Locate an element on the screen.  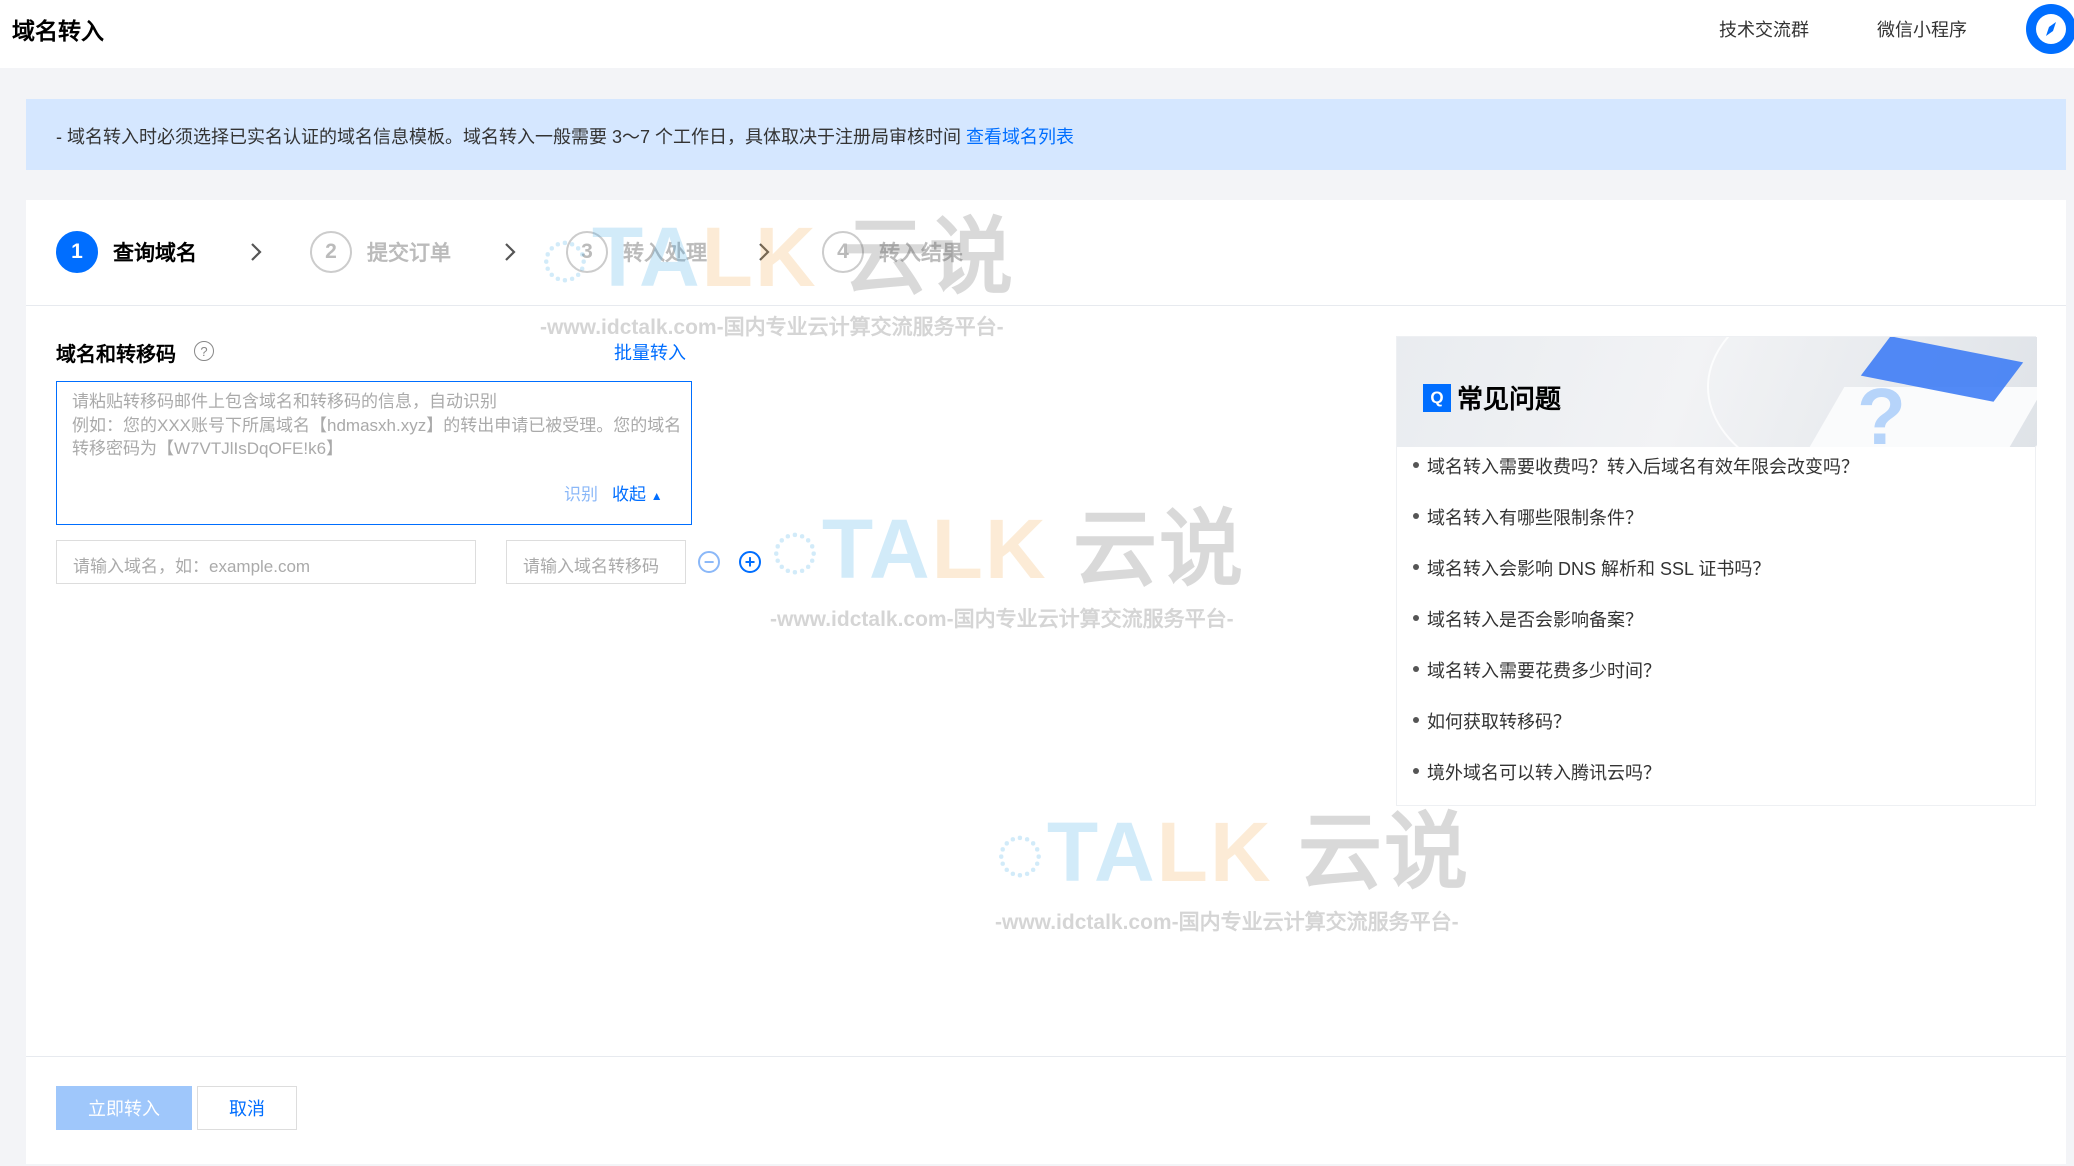
wechat-miniprogram-link: 微信小程序 is located at coordinates (1922, 29).